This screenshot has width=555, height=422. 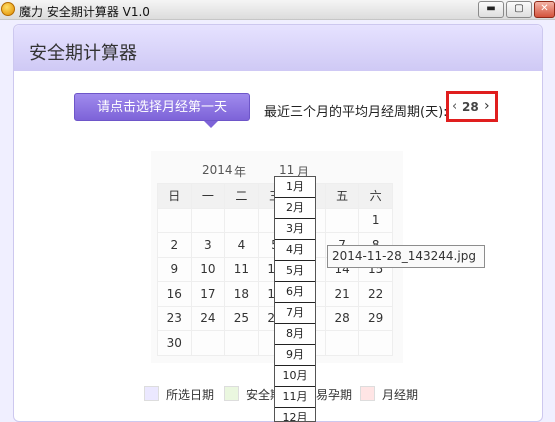 I want to click on cycle-length-stepper: ‹ 28 ›, so click(x=472, y=106).